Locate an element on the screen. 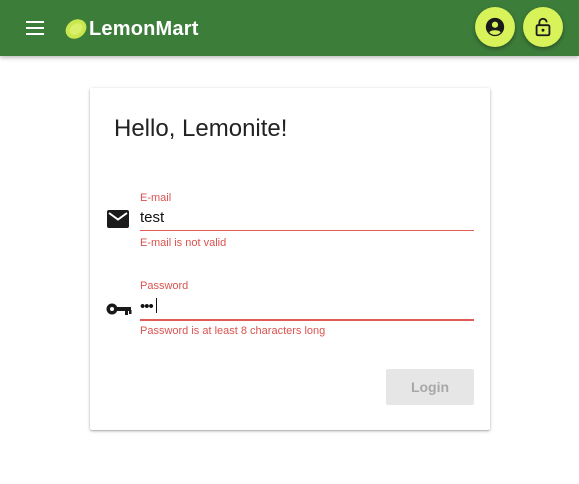 Image resolution: width=579 pixels, height=484 pixels. lock-open-icon is located at coordinates (543, 27).